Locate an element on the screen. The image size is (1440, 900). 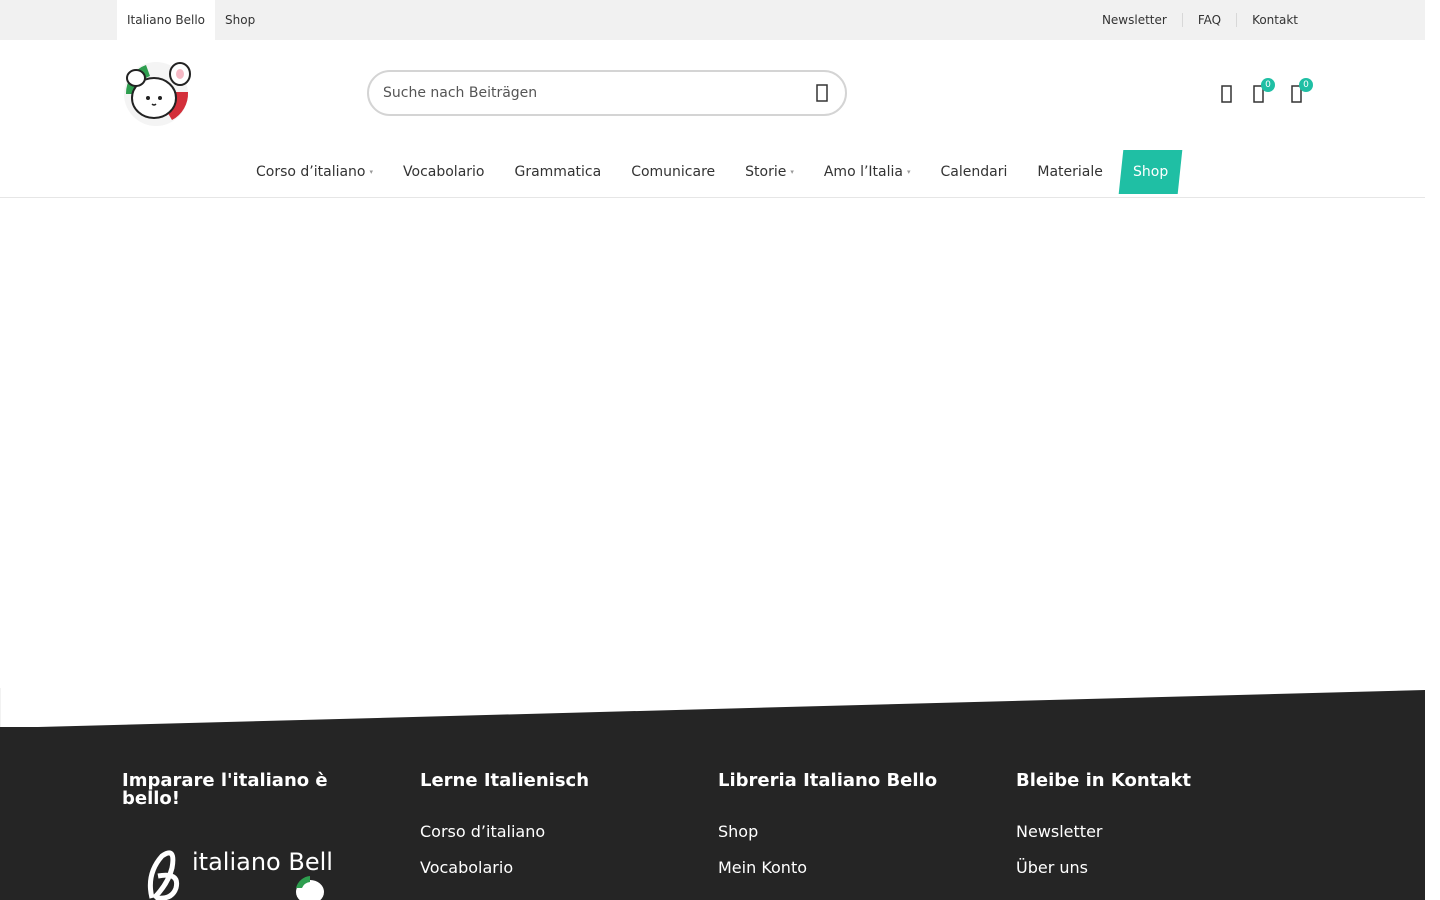
footer-link-newsletter: Newsletter is located at coordinates (1146, 832).